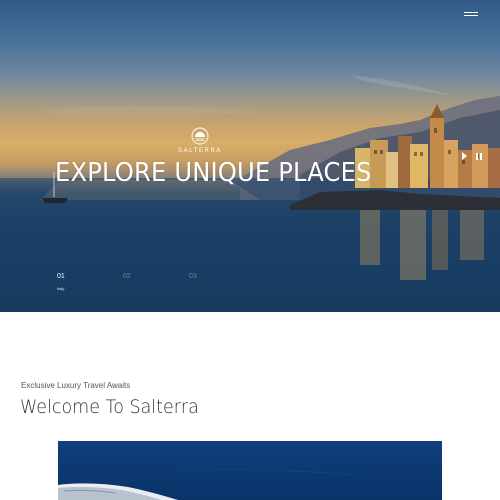 This screenshot has height=500, width=500. Describe the element at coordinates (127, 276) in the screenshot. I see `slide-number: 02` at that location.